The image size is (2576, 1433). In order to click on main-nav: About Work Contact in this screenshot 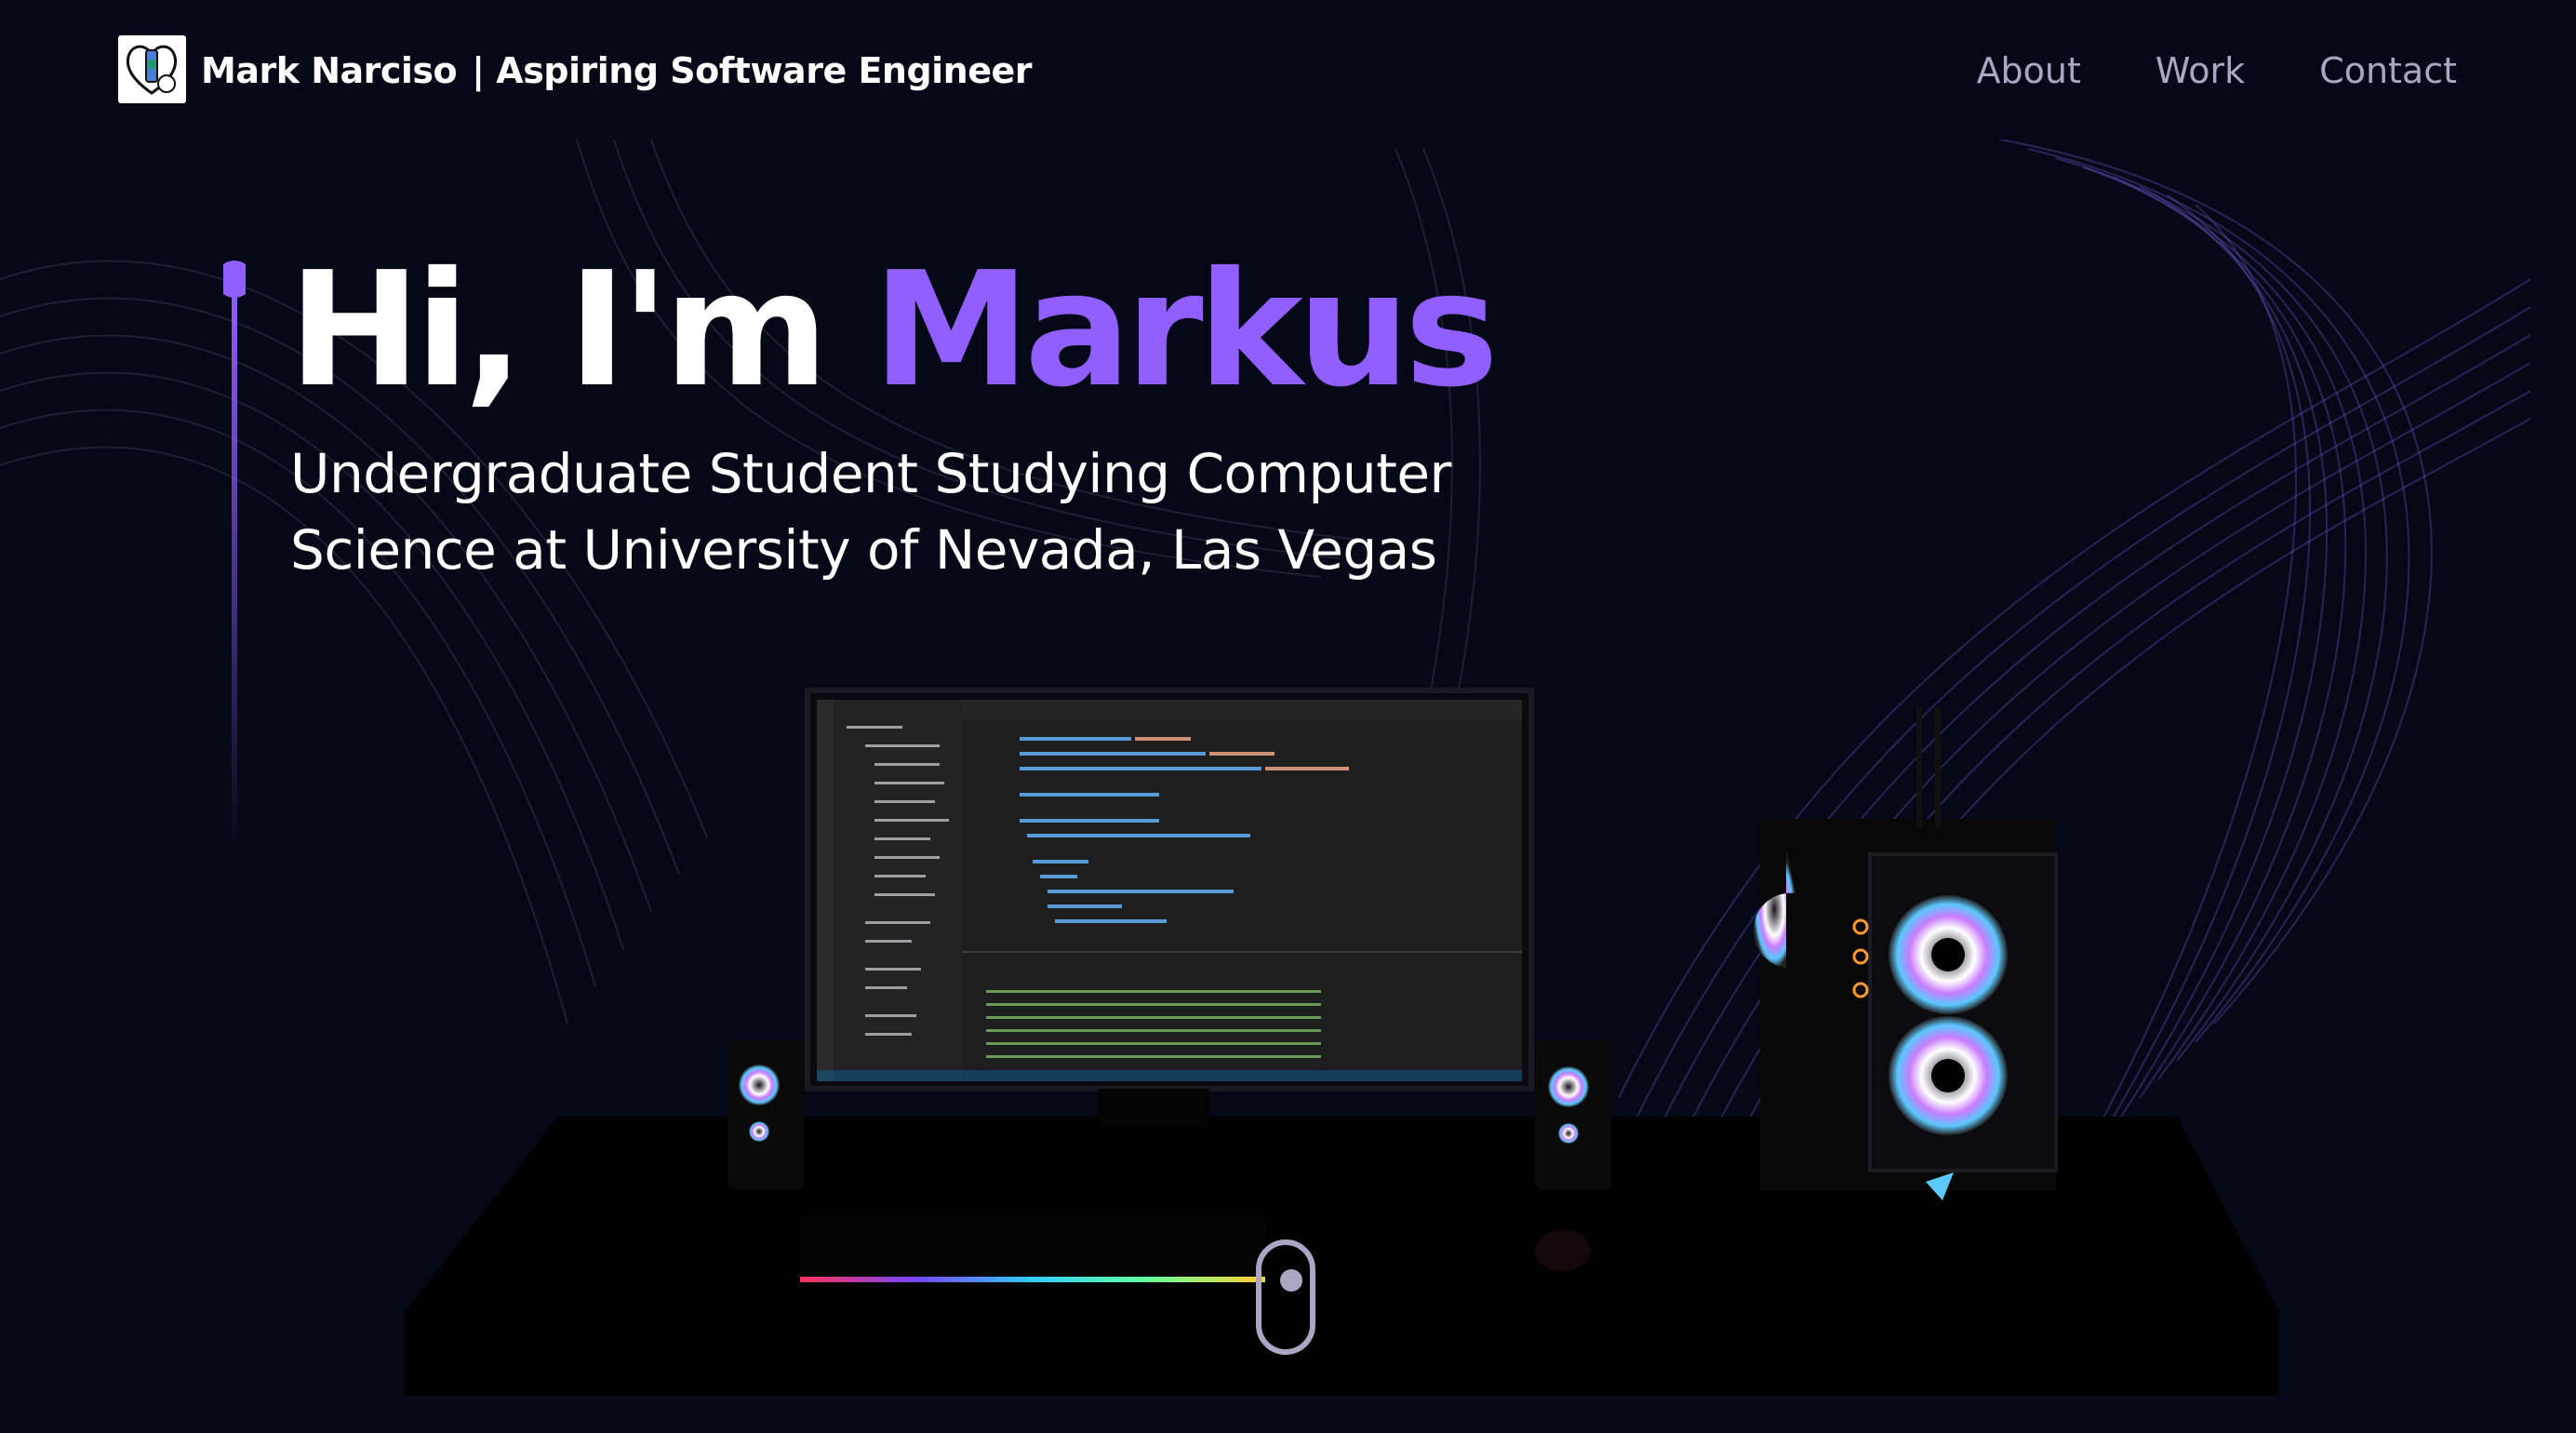, I will do `click(2217, 71)`.